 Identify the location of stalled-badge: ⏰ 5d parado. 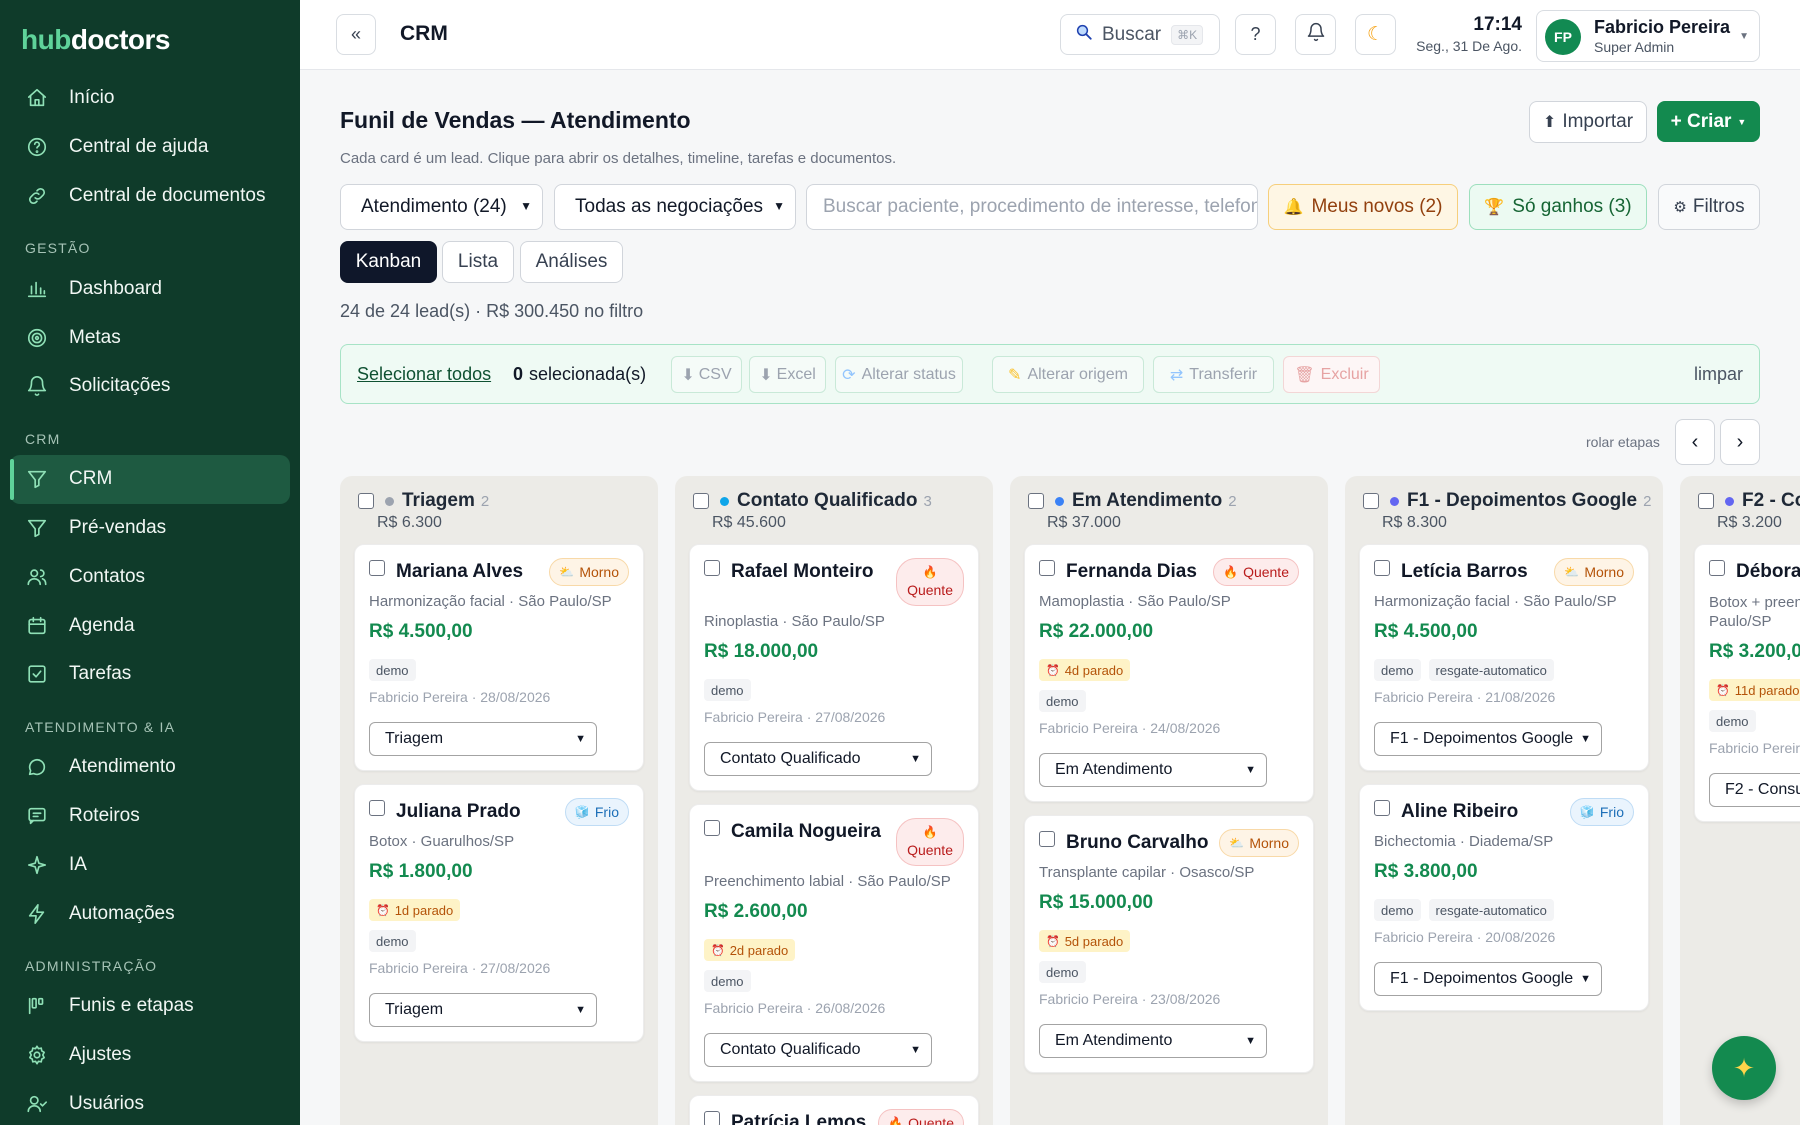
(1085, 941).